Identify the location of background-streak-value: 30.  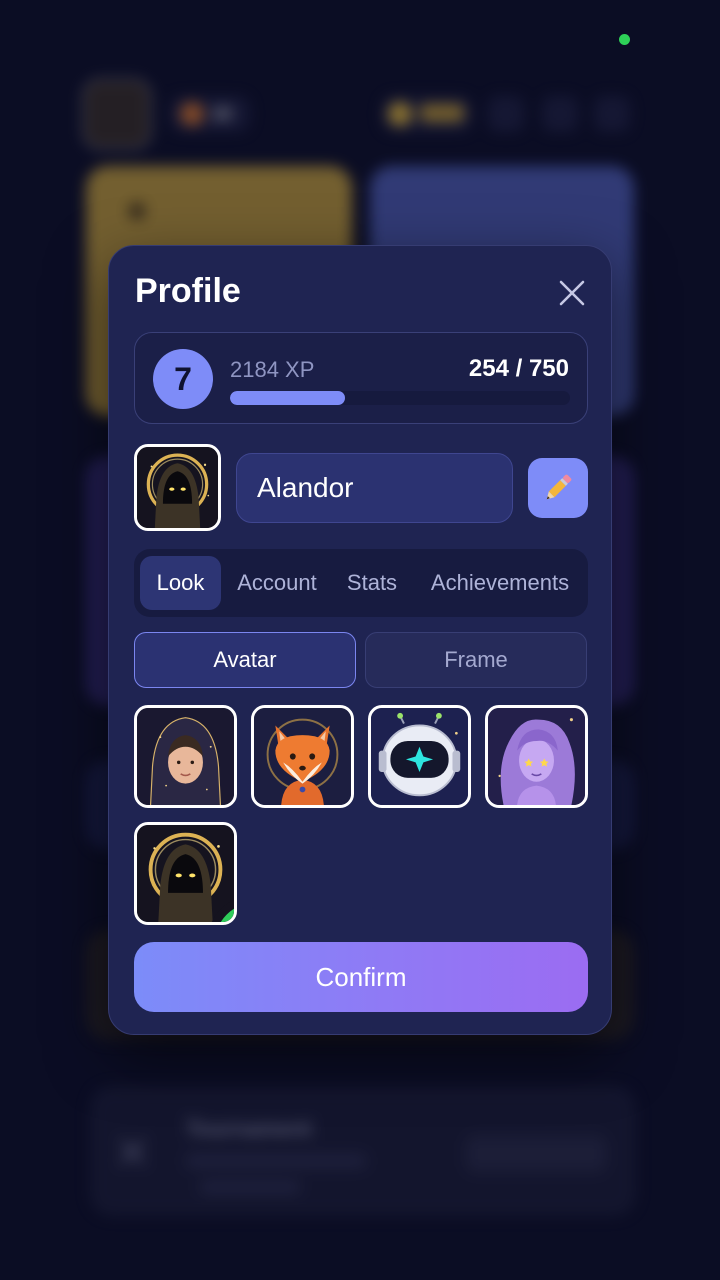
(222, 114).